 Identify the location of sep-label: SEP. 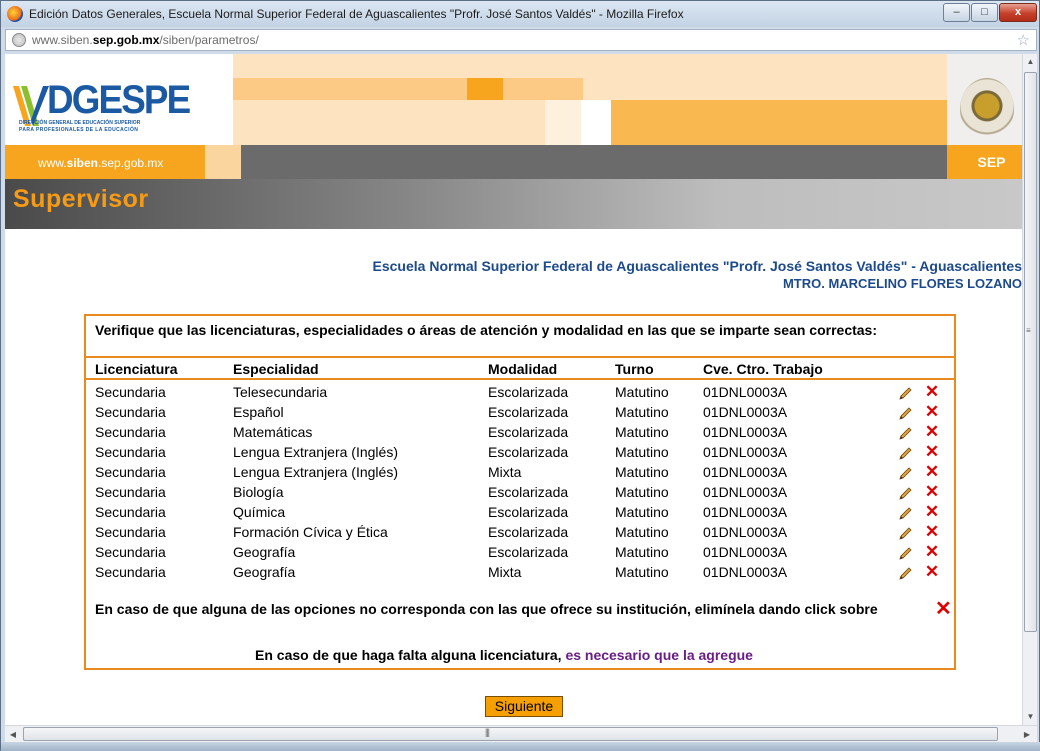
(984, 162).